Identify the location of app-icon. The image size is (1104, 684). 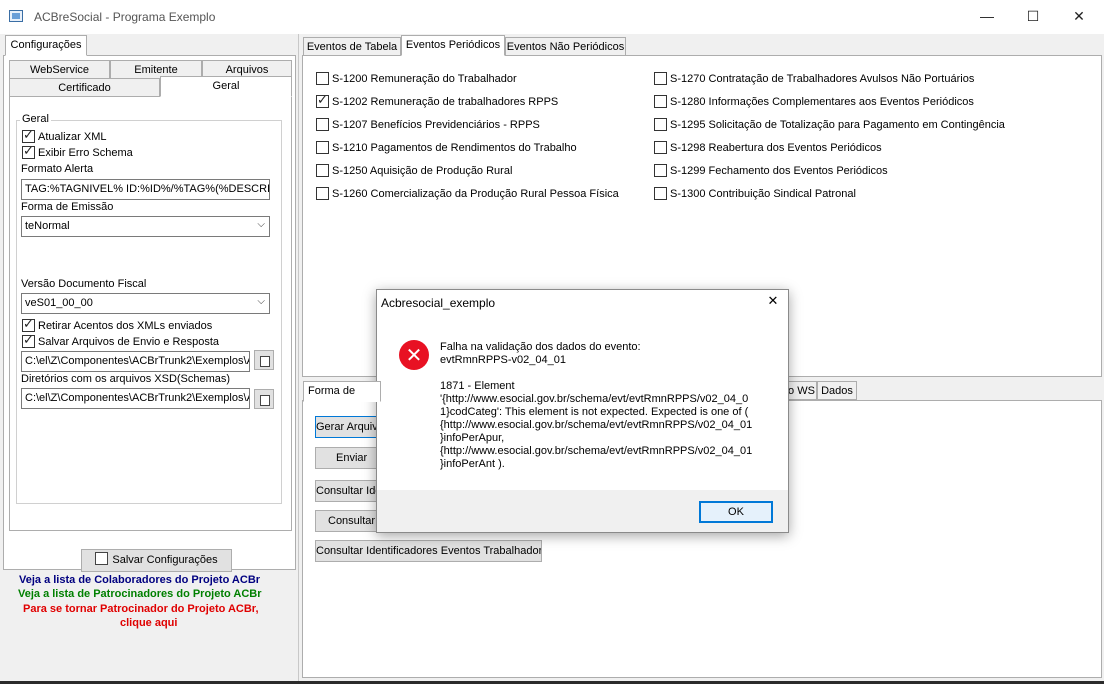
(16, 16).